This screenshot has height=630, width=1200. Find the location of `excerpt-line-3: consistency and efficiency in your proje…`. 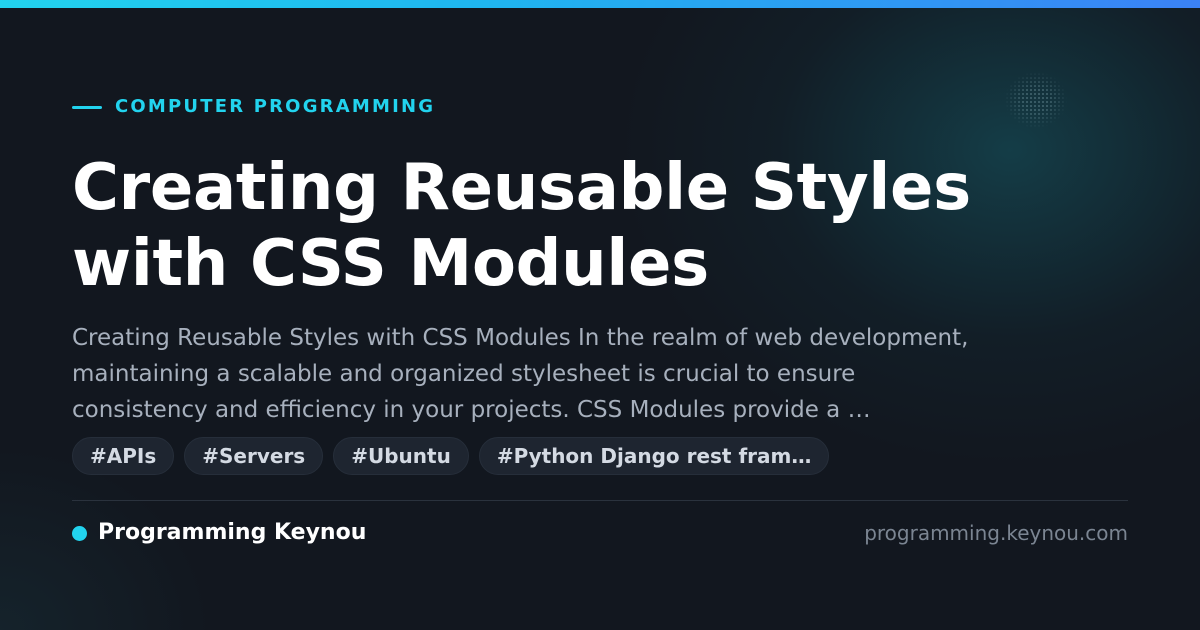

excerpt-line-3: consistency and efficiency in your proje… is located at coordinates (471, 410).